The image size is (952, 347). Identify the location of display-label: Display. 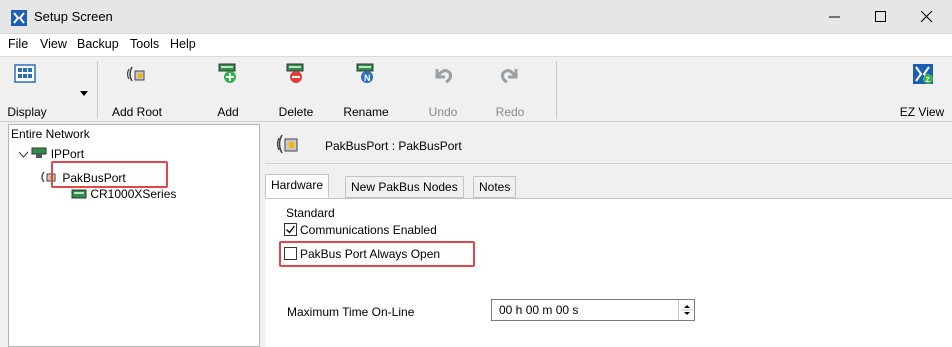
(27, 112).